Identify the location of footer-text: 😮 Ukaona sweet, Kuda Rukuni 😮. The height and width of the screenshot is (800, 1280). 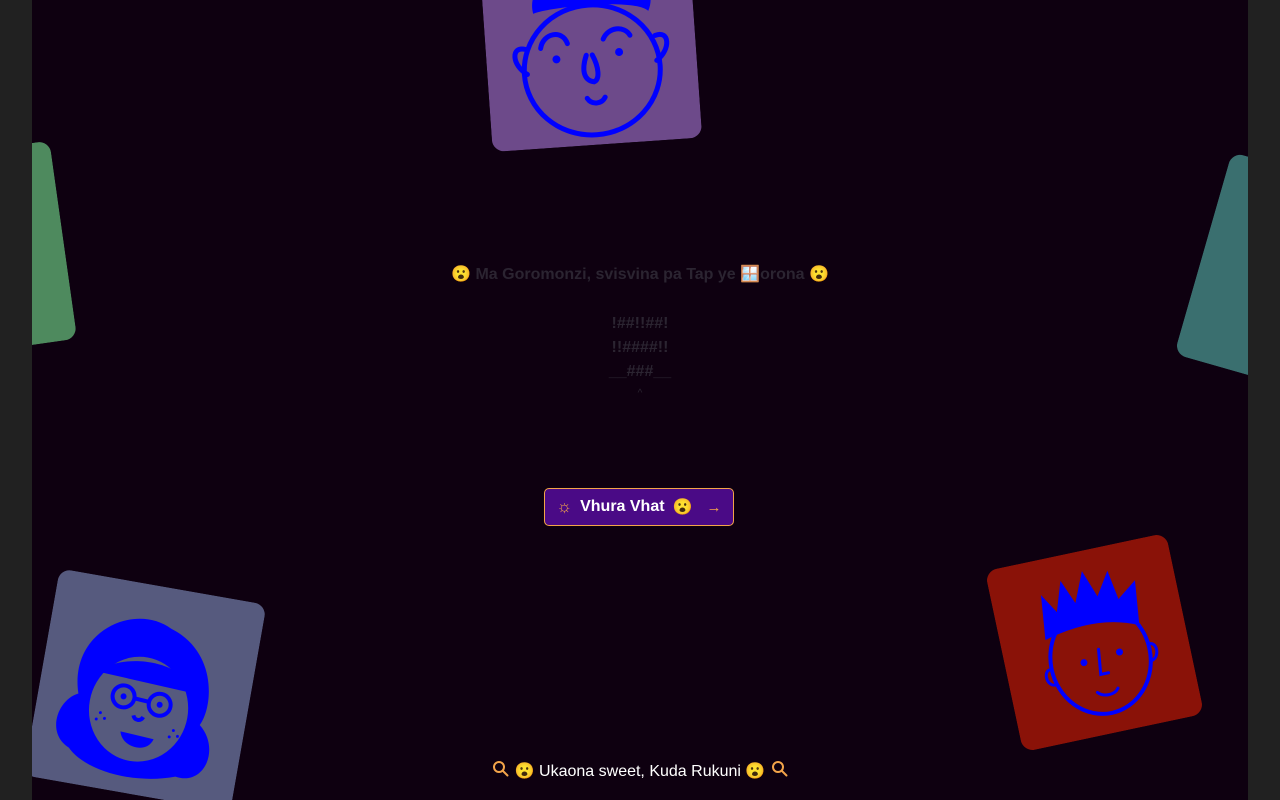
(640, 771).